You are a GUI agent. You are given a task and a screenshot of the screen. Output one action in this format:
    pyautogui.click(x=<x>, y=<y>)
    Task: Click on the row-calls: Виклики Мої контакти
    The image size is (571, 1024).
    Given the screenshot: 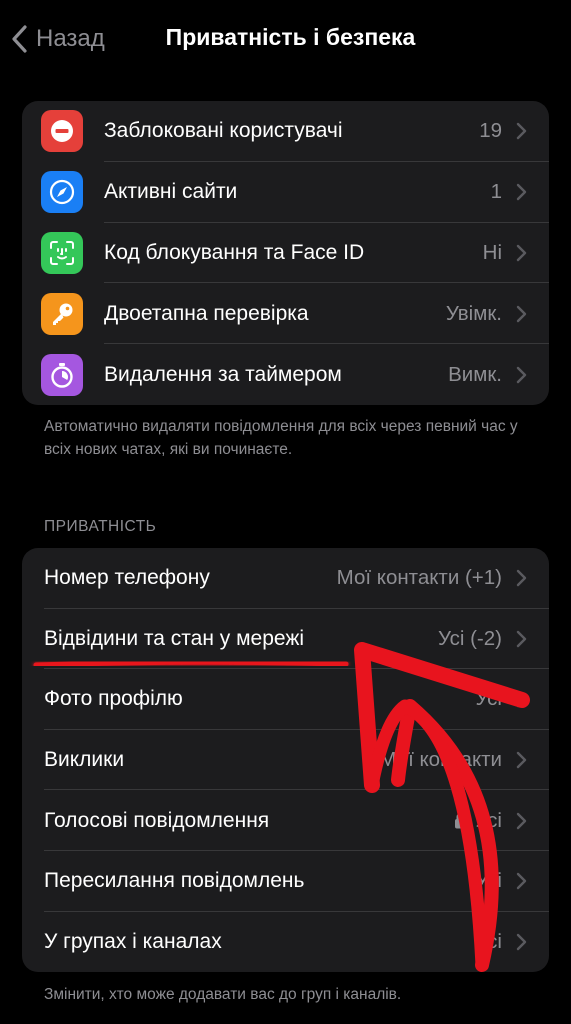 What is the action you would take?
    pyautogui.click(x=285, y=760)
    